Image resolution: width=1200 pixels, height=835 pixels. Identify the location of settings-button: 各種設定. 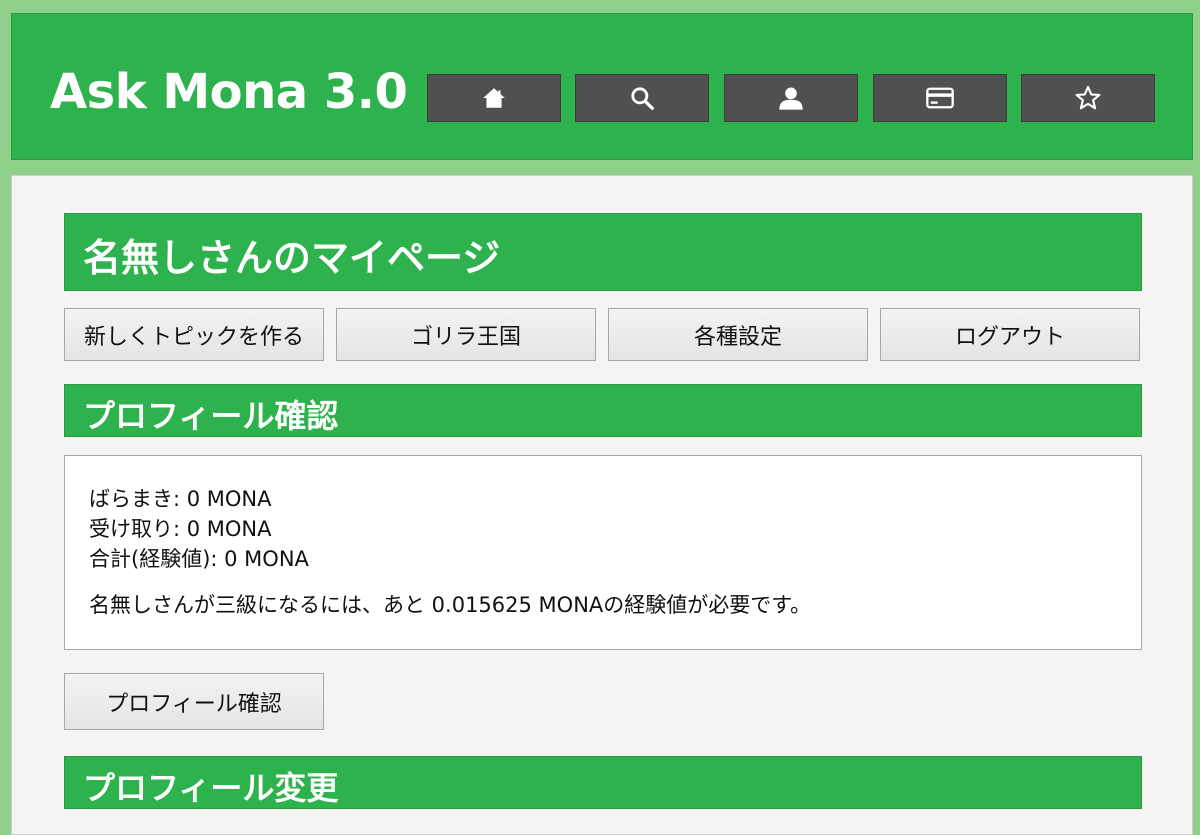
(738, 334).